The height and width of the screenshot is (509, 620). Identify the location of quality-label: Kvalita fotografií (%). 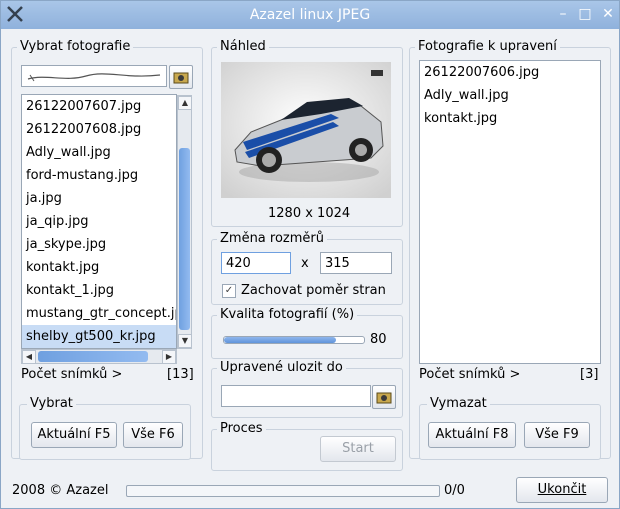
(287, 314).